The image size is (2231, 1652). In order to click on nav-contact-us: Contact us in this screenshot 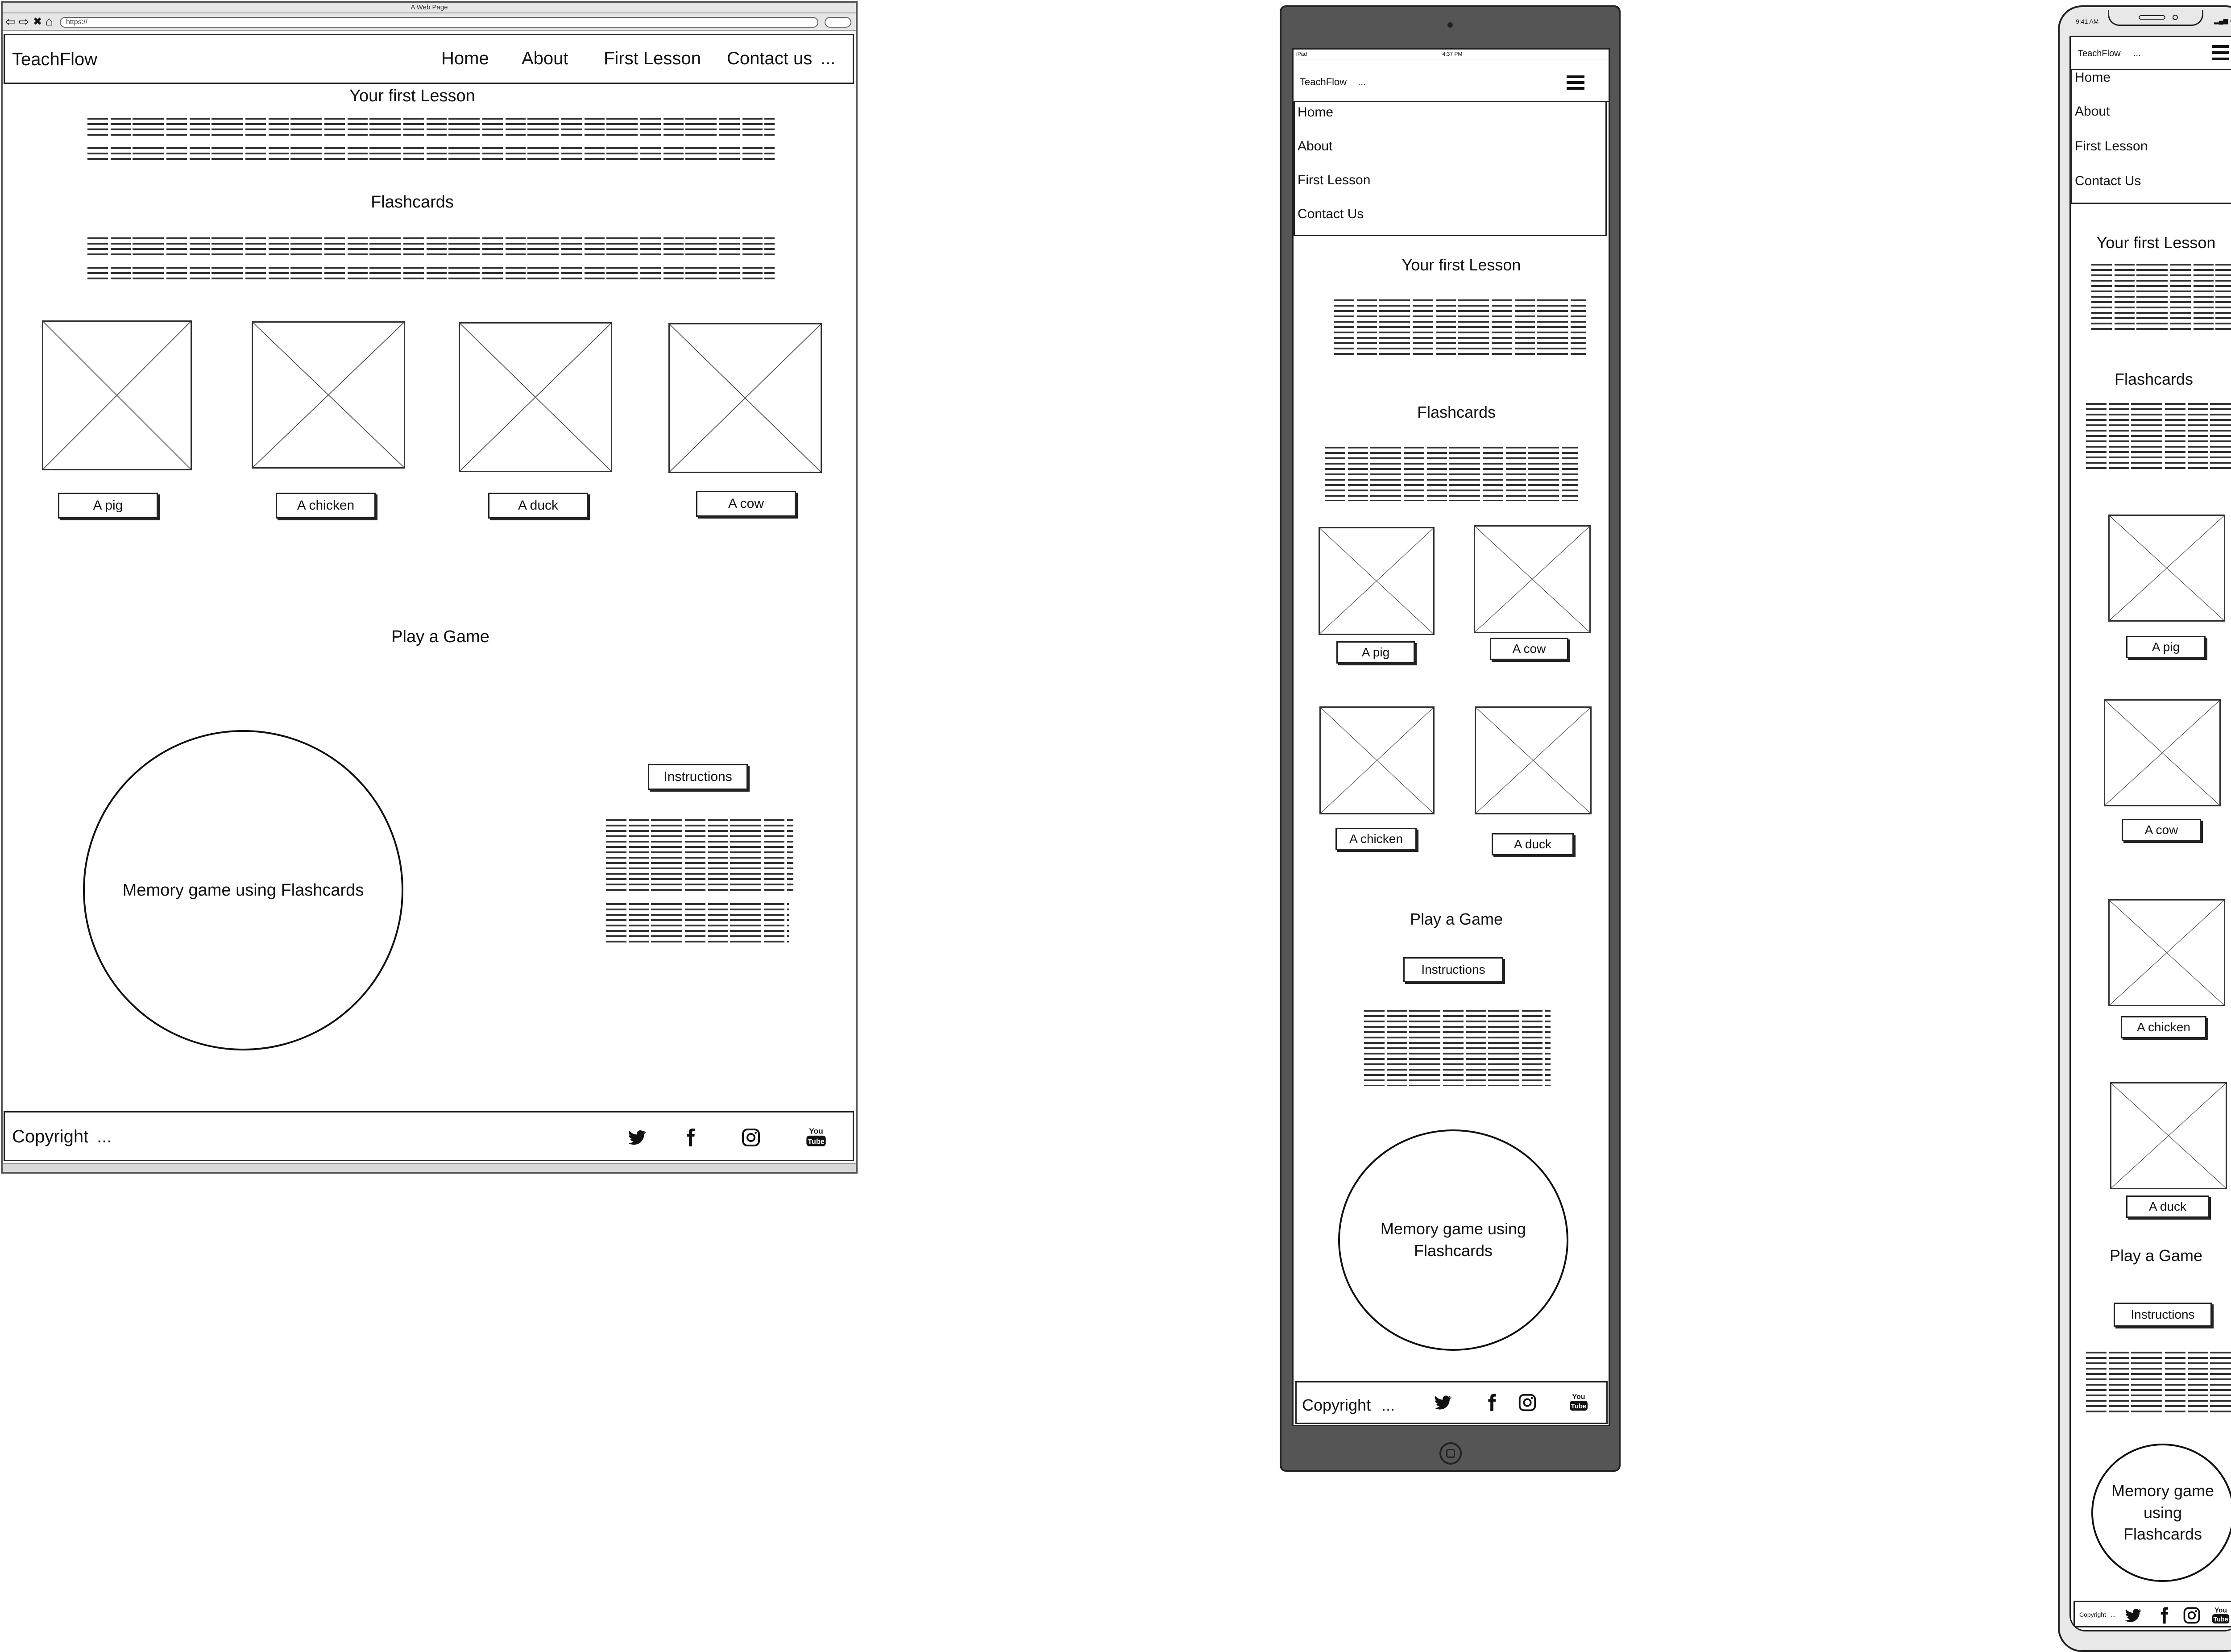, I will do `click(769, 59)`.